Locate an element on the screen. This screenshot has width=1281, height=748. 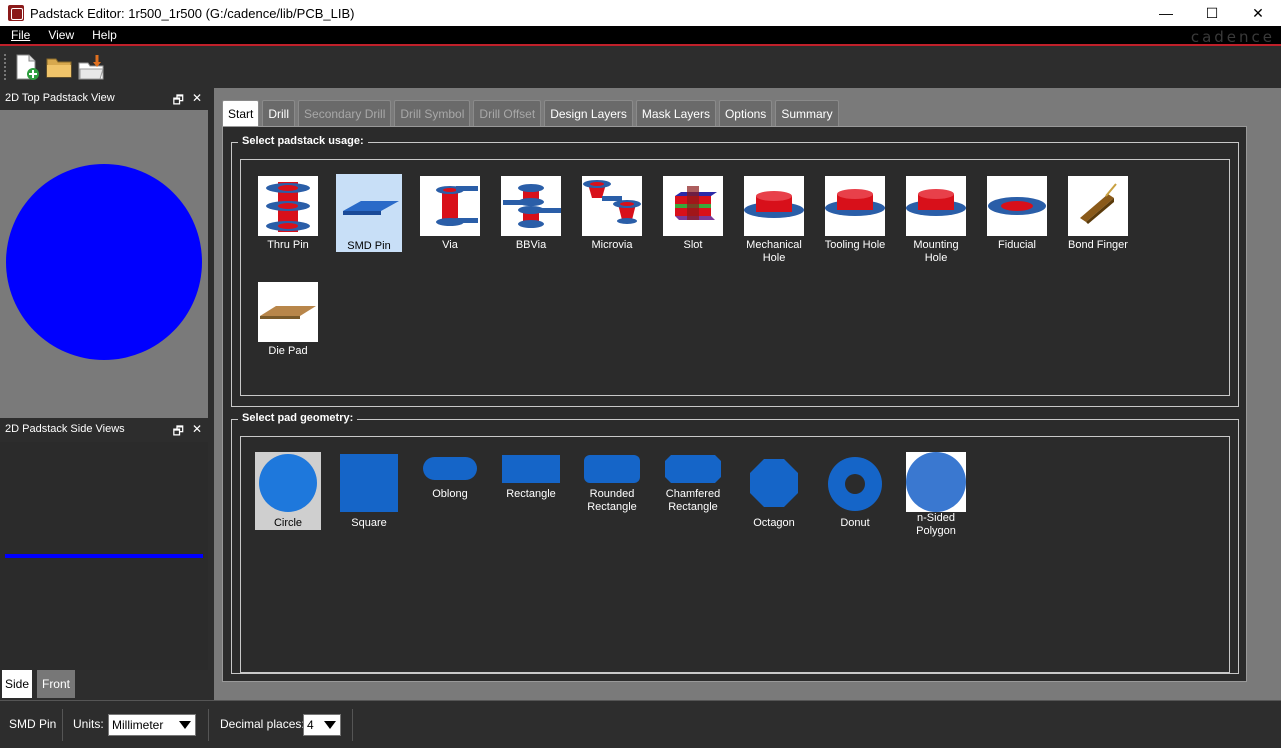
geometry-group-label: Select pad geometry: is located at coordinates (298, 418).